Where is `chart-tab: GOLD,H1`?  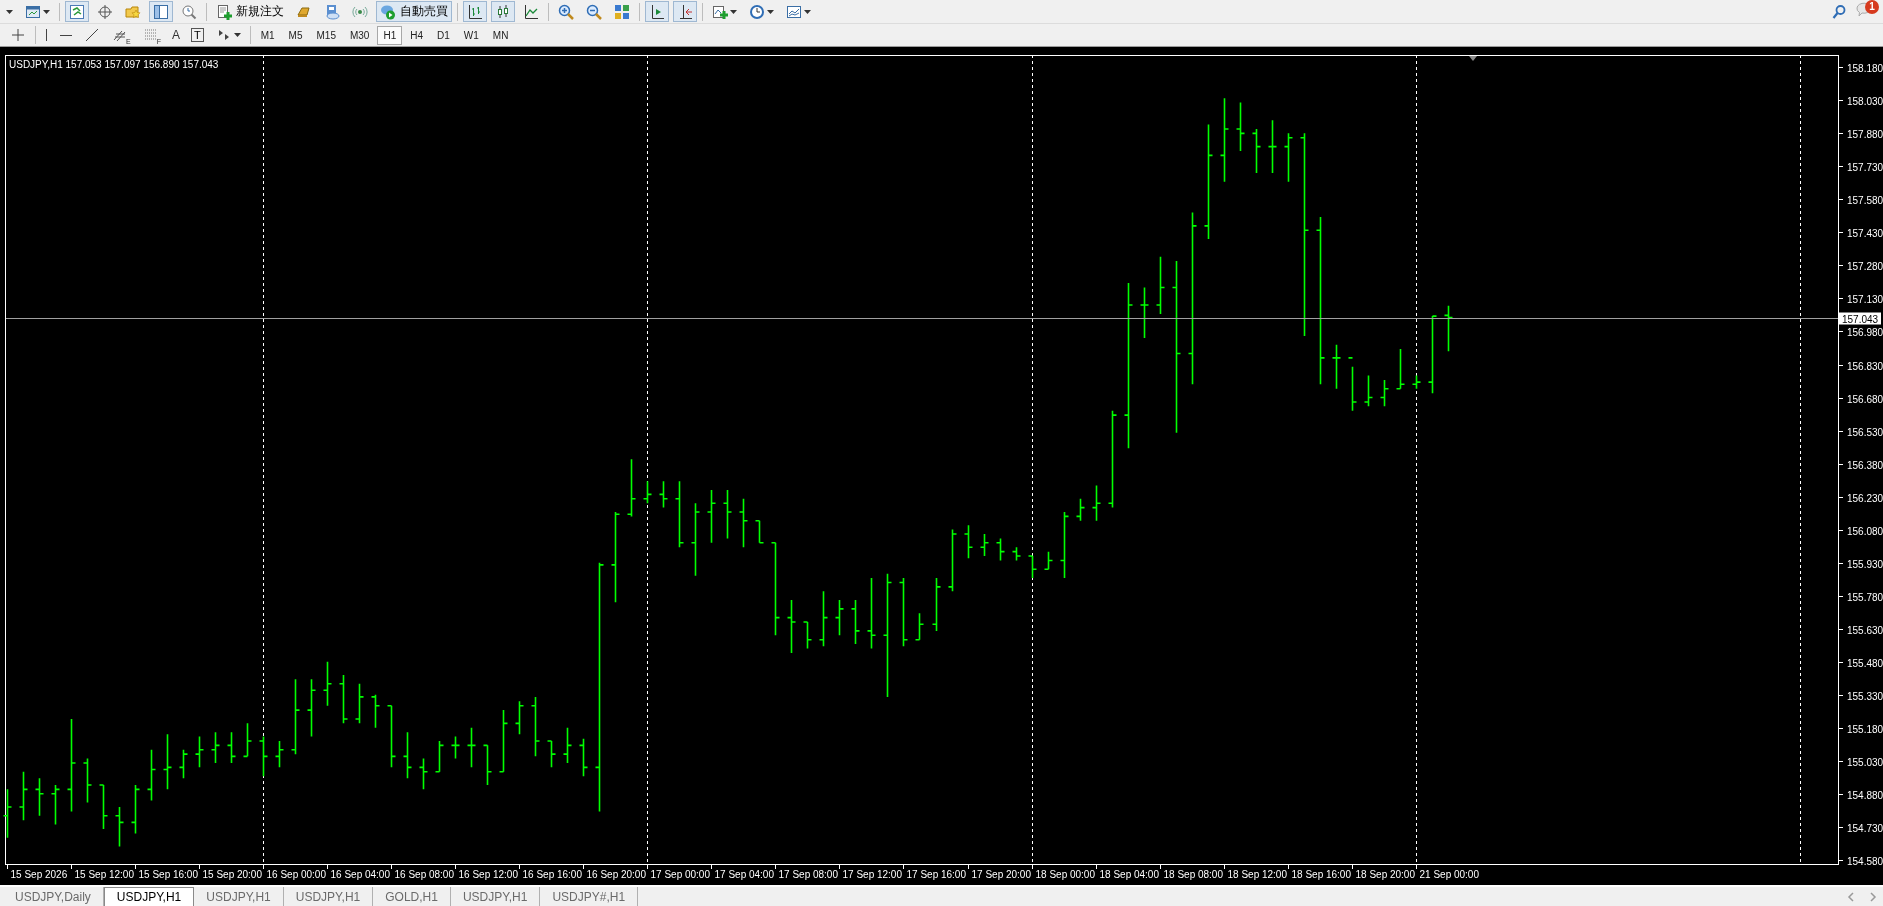 chart-tab: GOLD,H1 is located at coordinates (412, 896).